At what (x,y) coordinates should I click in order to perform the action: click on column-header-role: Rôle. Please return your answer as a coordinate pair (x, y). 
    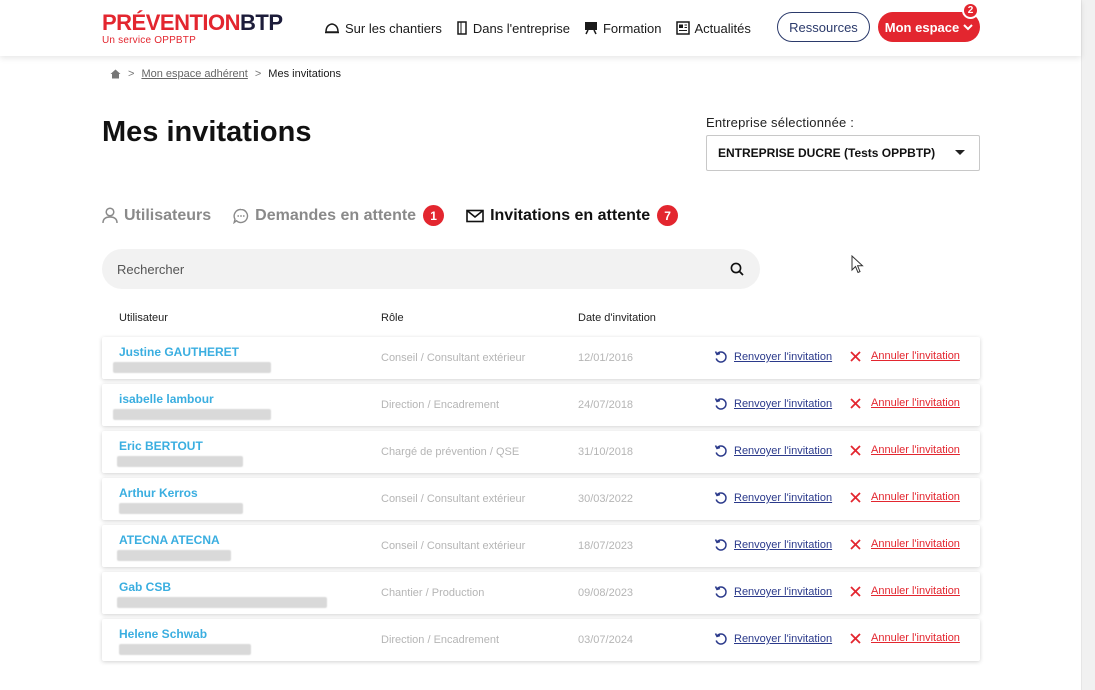
    Looking at the image, I should click on (392, 318).